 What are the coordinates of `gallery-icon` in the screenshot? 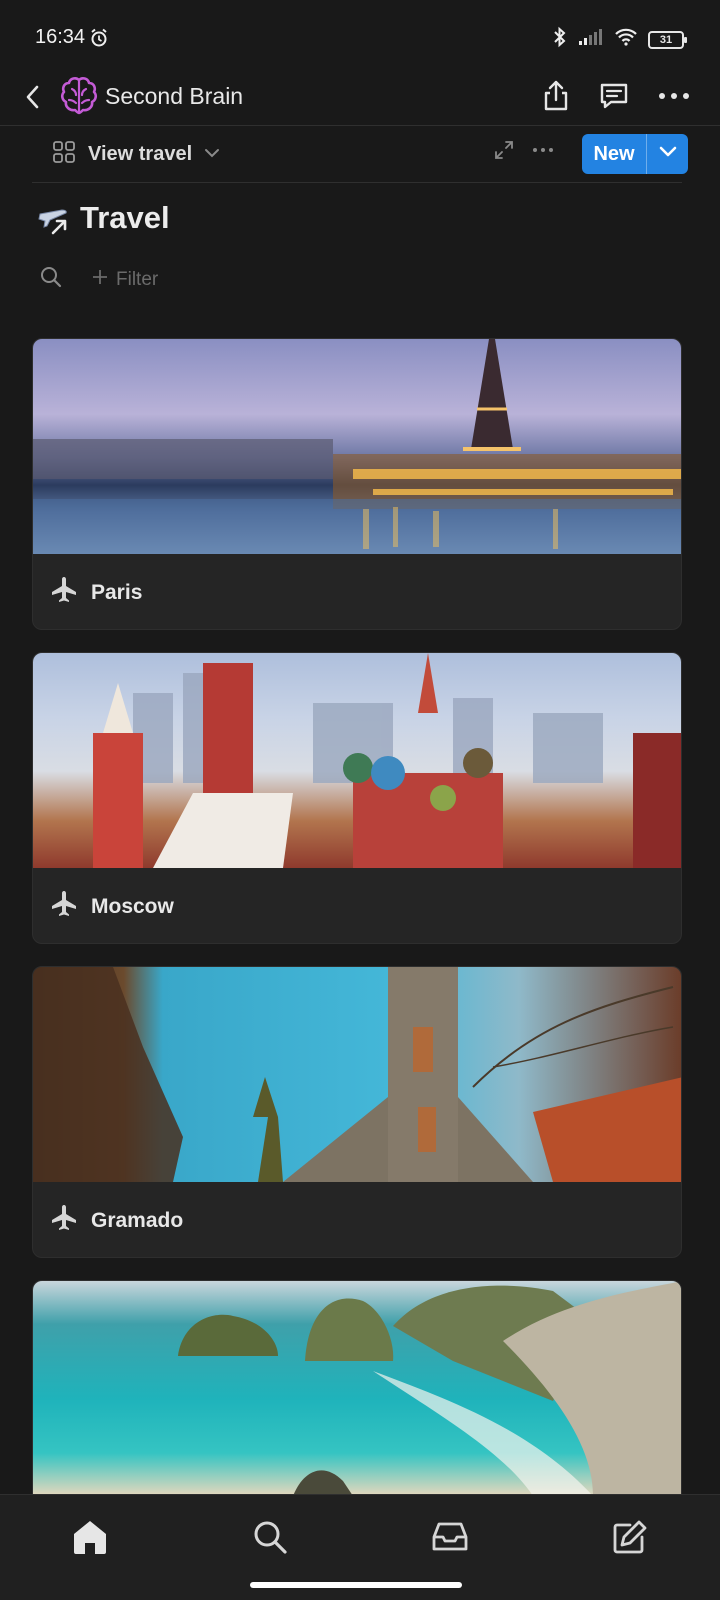 It's located at (64, 154).